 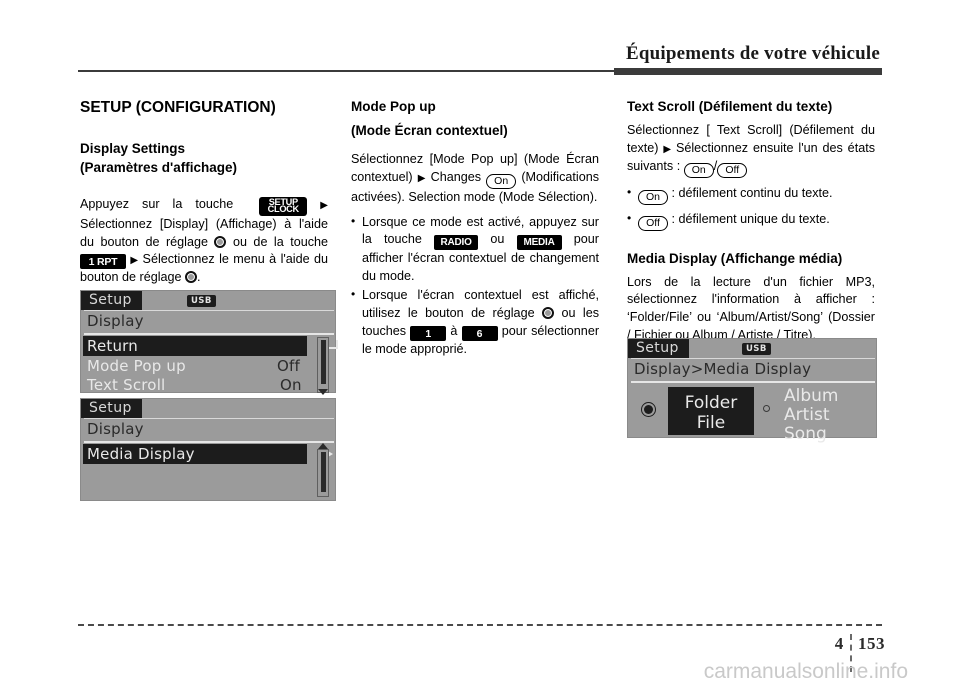 I want to click on radio-key-icon: RADIO, so click(x=456, y=243).